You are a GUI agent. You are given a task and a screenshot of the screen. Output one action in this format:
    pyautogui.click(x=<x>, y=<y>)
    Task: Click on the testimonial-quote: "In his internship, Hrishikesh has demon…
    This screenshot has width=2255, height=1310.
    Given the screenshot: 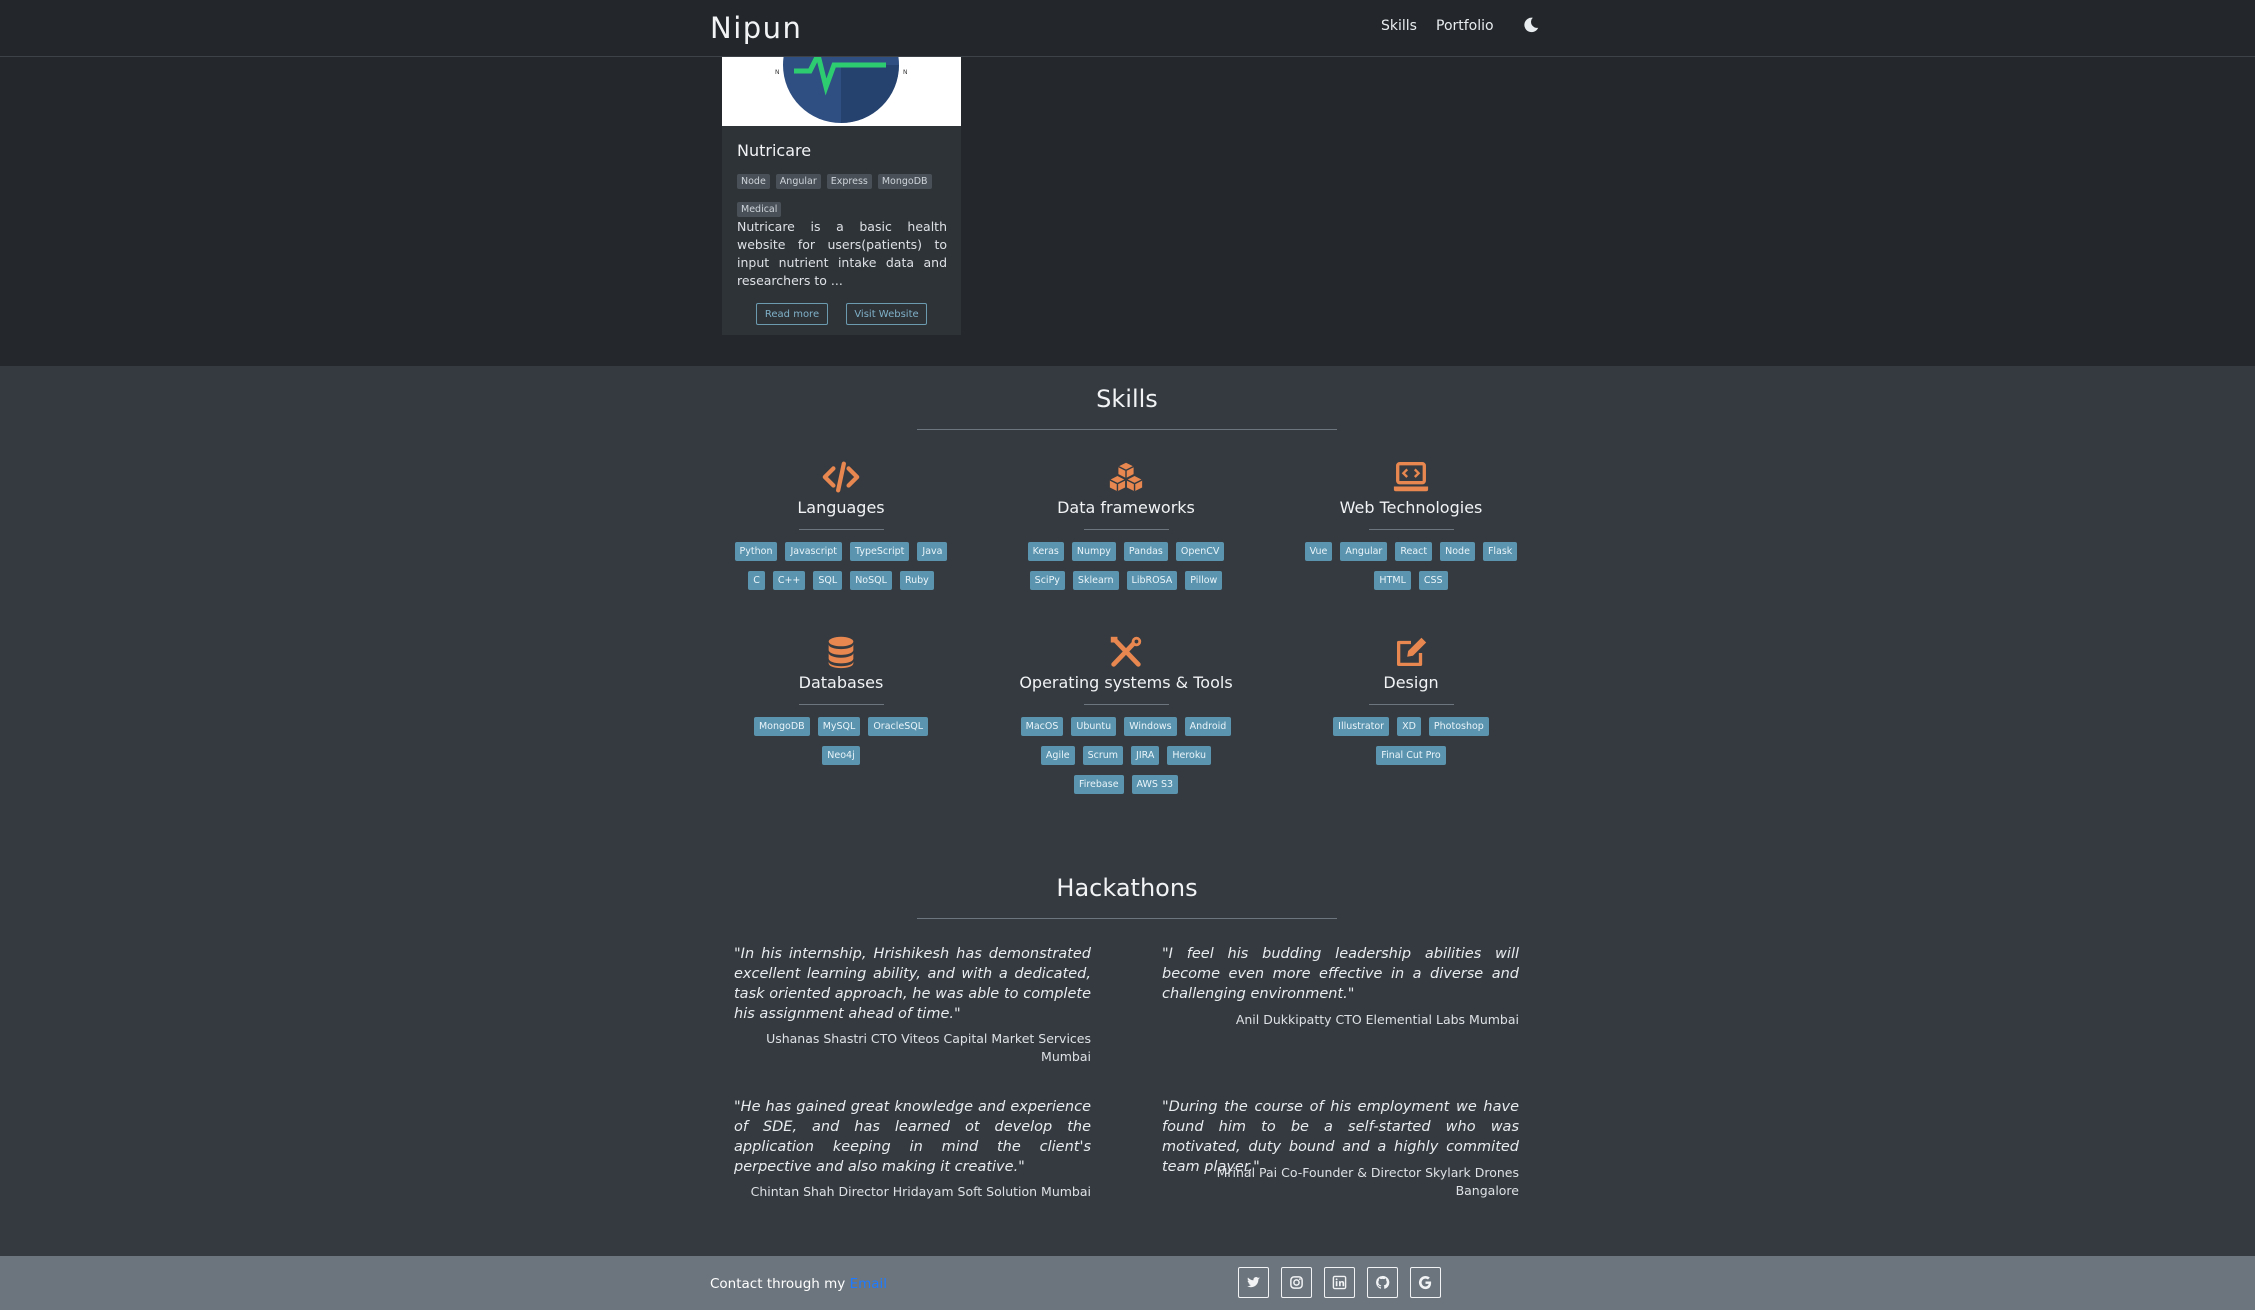 What is the action you would take?
    pyautogui.click(x=912, y=984)
    